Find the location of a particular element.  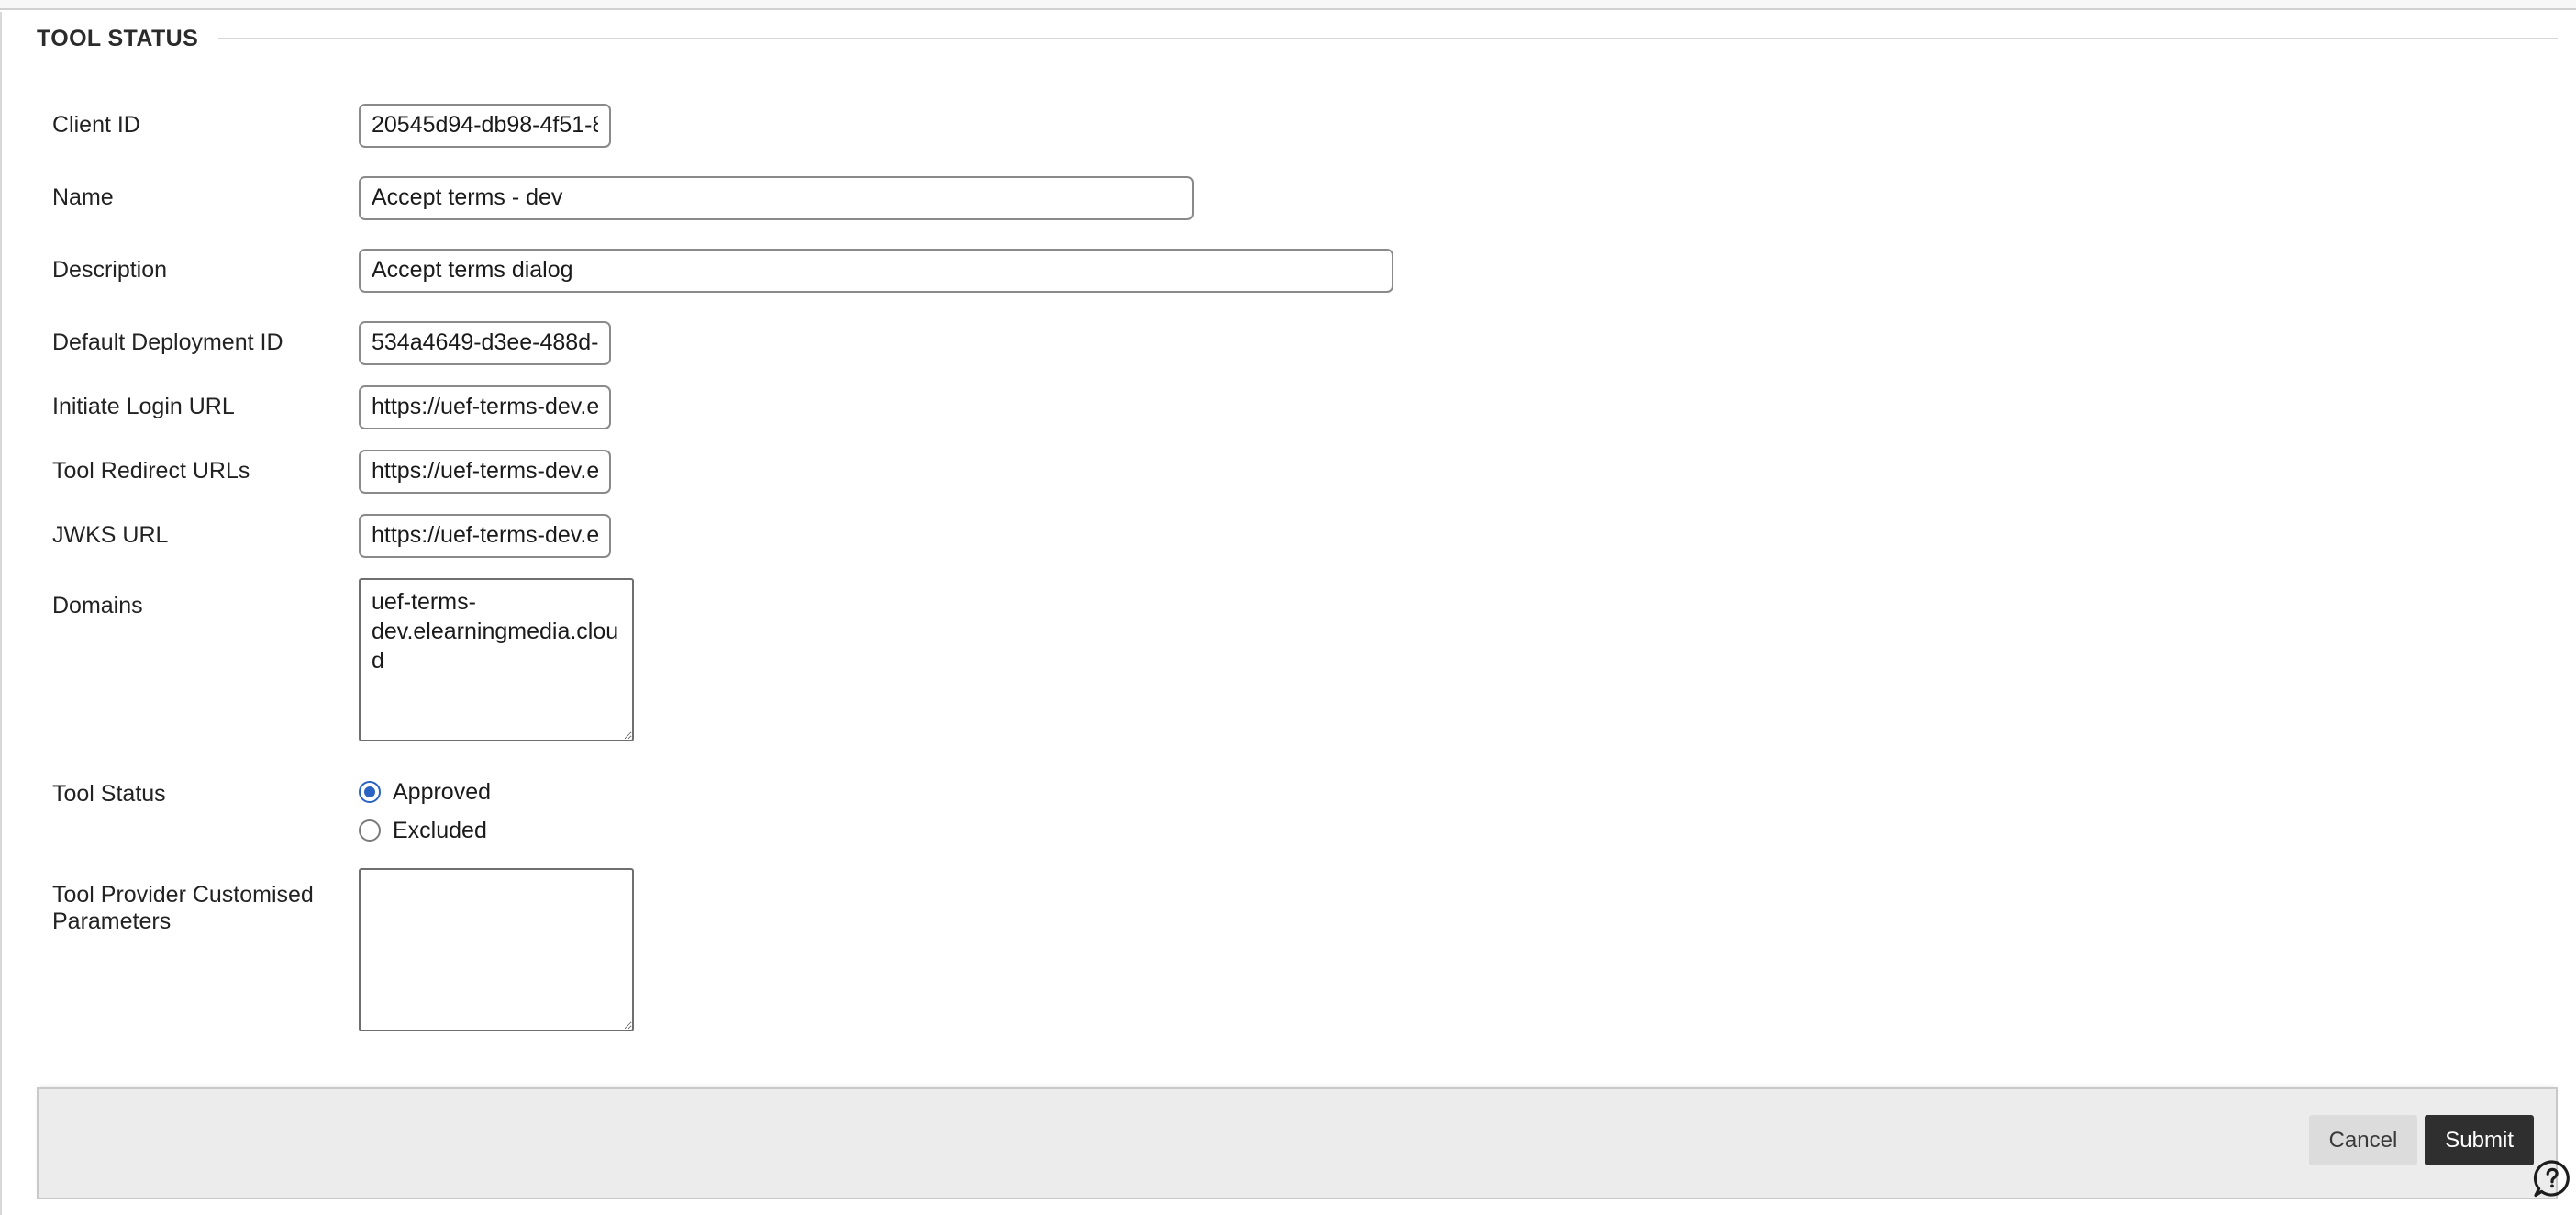

form-row-description: Description is located at coordinates (1289, 285).